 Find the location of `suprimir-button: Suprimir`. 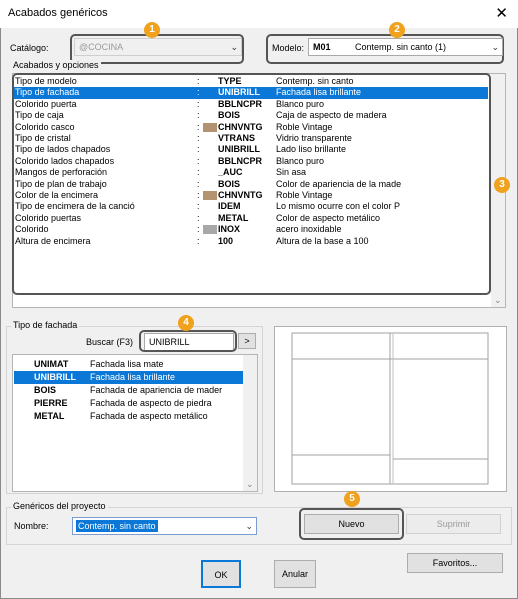

suprimir-button: Suprimir is located at coordinates (453, 524).